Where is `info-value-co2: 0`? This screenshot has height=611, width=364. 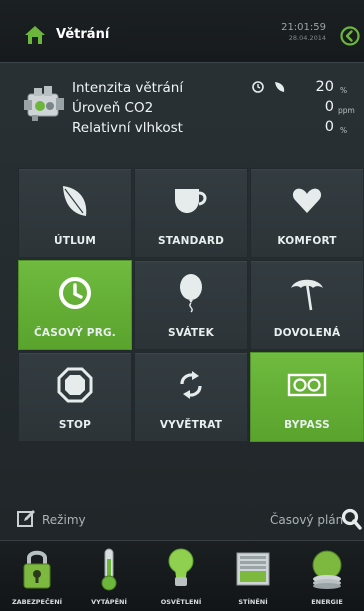 info-value-co2: 0 is located at coordinates (329, 107).